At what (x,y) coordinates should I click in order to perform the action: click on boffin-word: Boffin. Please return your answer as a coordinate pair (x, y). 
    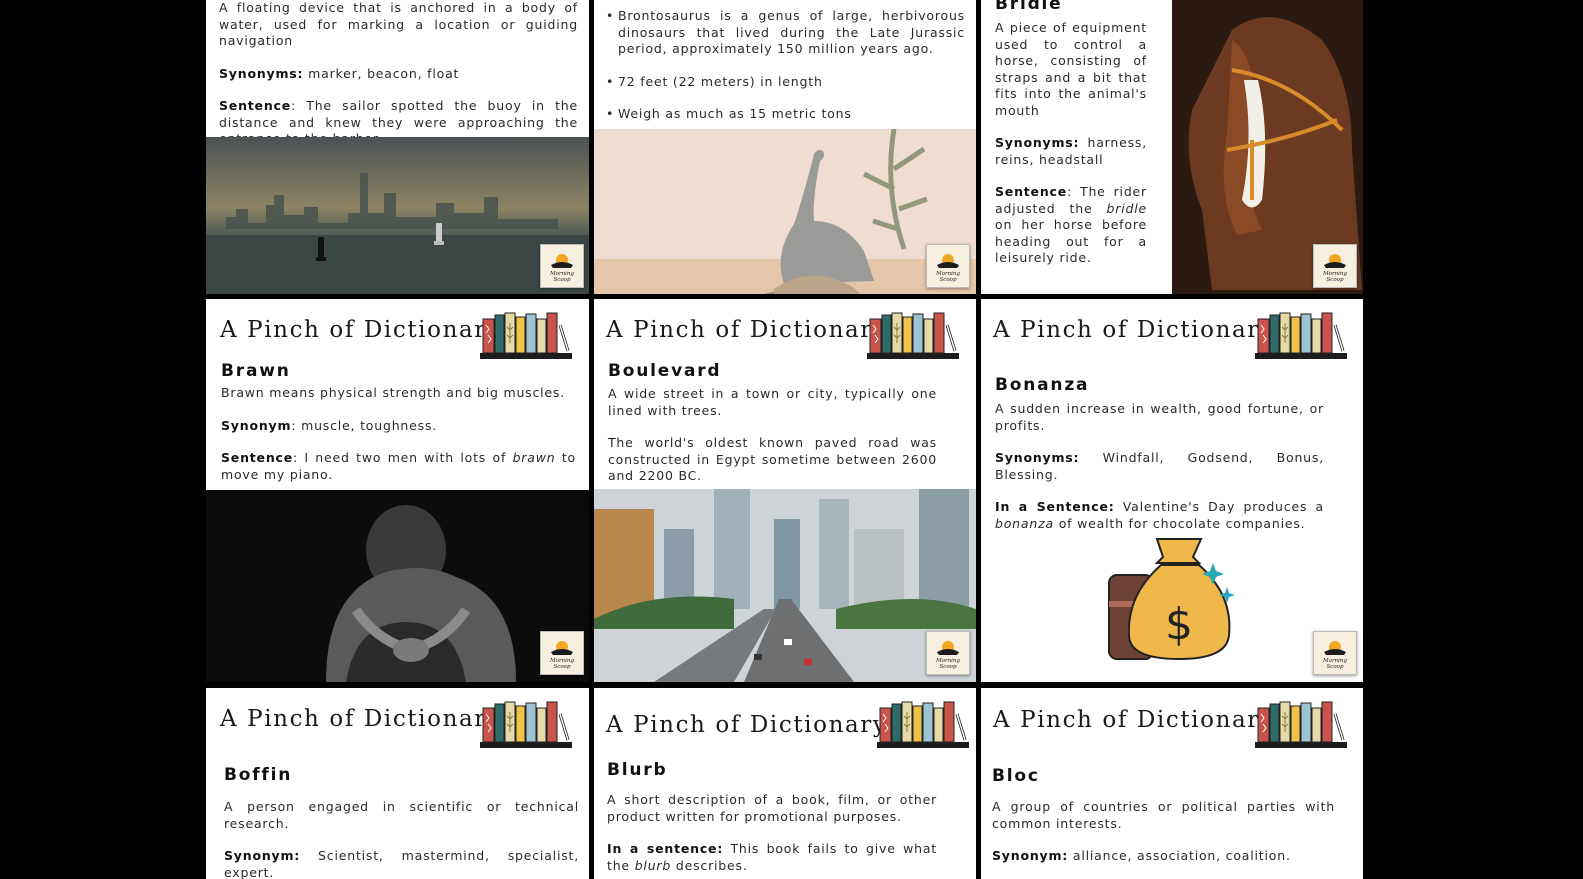
    Looking at the image, I should click on (258, 775).